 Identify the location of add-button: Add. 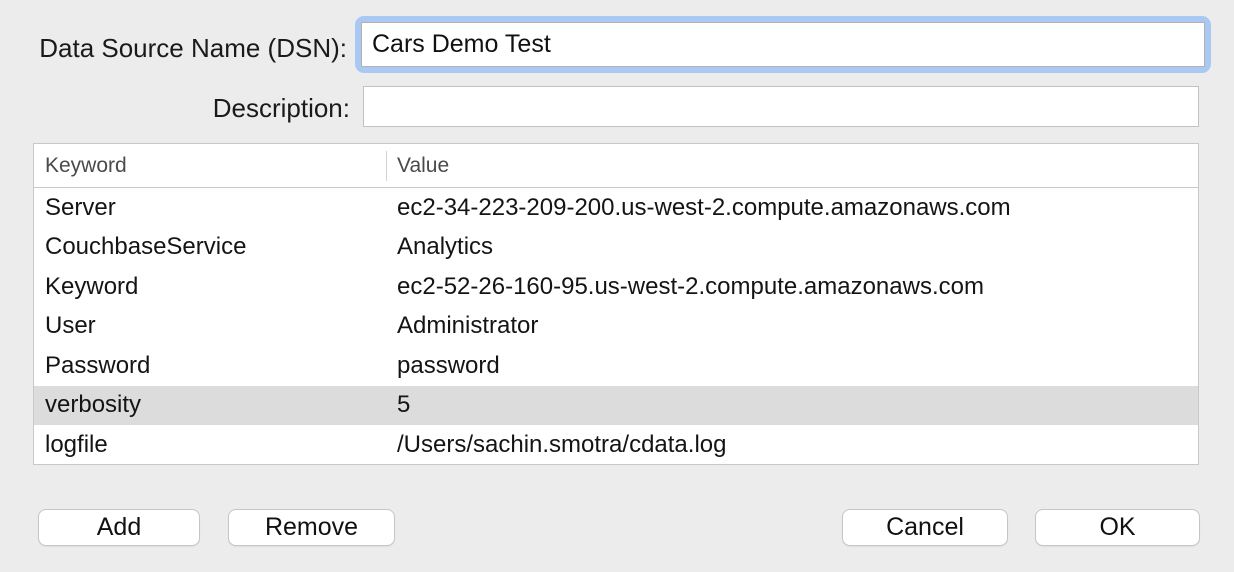
(119, 527).